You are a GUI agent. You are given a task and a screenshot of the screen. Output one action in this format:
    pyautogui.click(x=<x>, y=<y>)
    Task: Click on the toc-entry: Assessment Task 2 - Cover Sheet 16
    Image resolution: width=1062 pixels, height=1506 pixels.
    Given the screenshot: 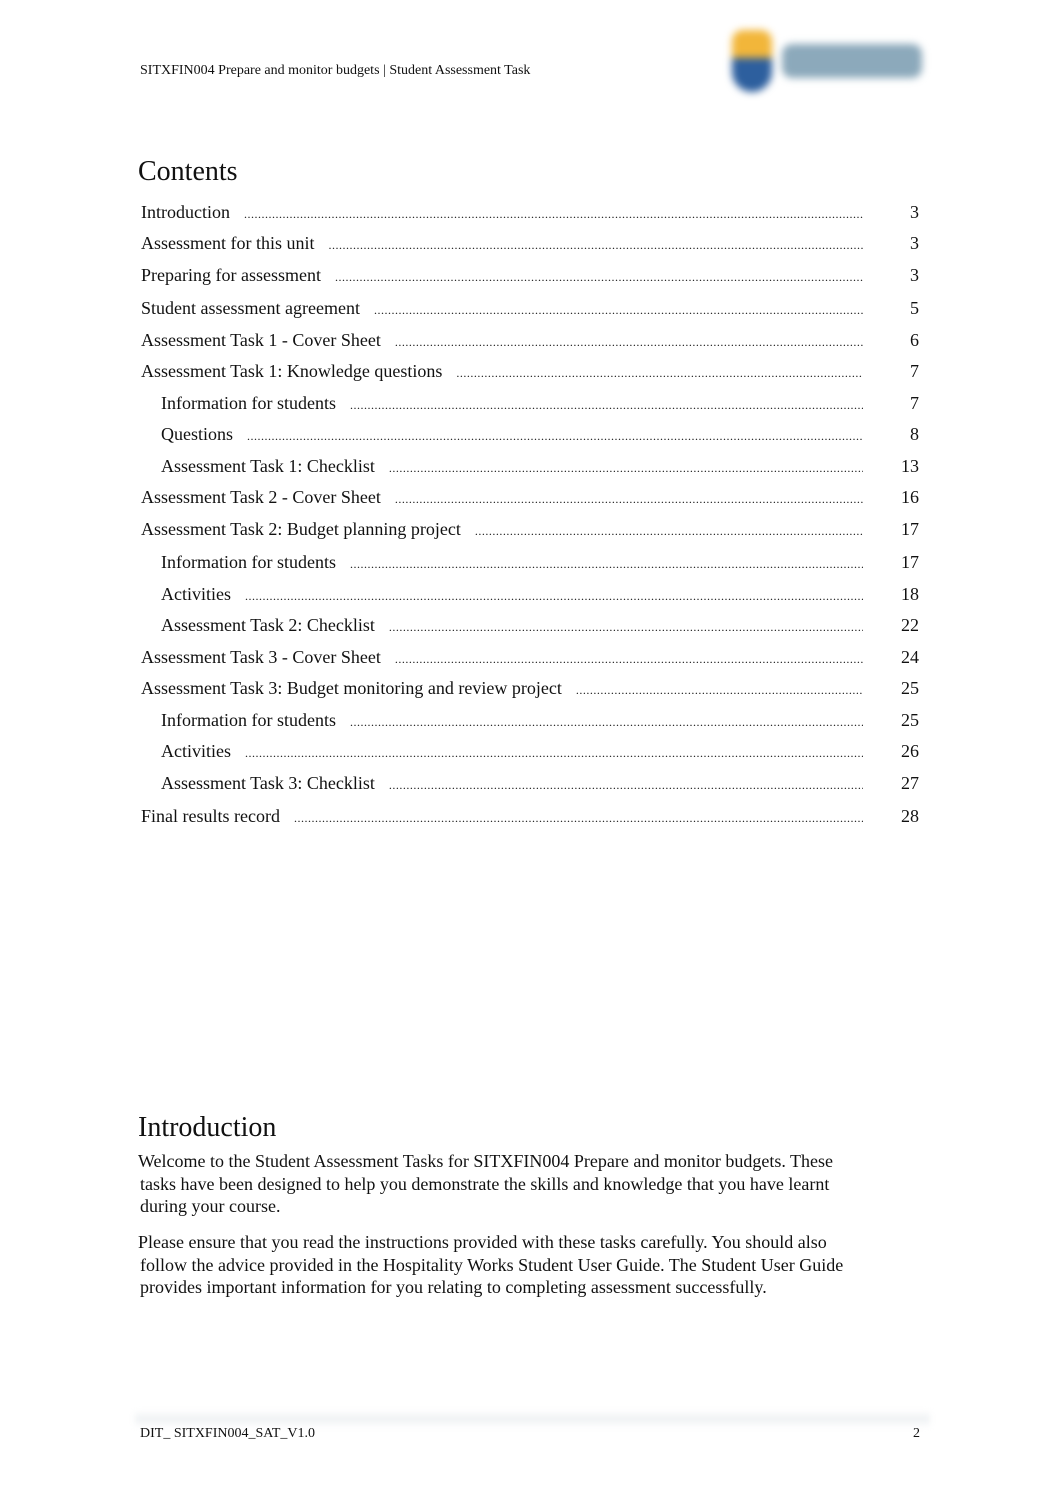 What is the action you would take?
    pyautogui.click(x=530, y=498)
    